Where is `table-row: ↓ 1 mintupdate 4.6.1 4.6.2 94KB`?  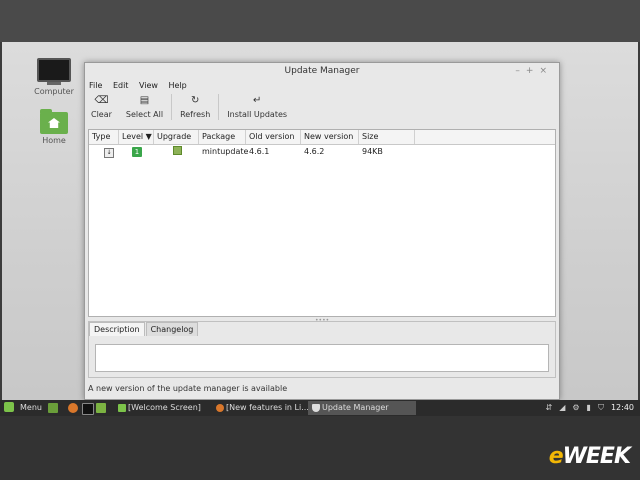
table-row: ↓ 1 mintupdate 4.6.1 4.6.2 94KB is located at coordinates (322, 152).